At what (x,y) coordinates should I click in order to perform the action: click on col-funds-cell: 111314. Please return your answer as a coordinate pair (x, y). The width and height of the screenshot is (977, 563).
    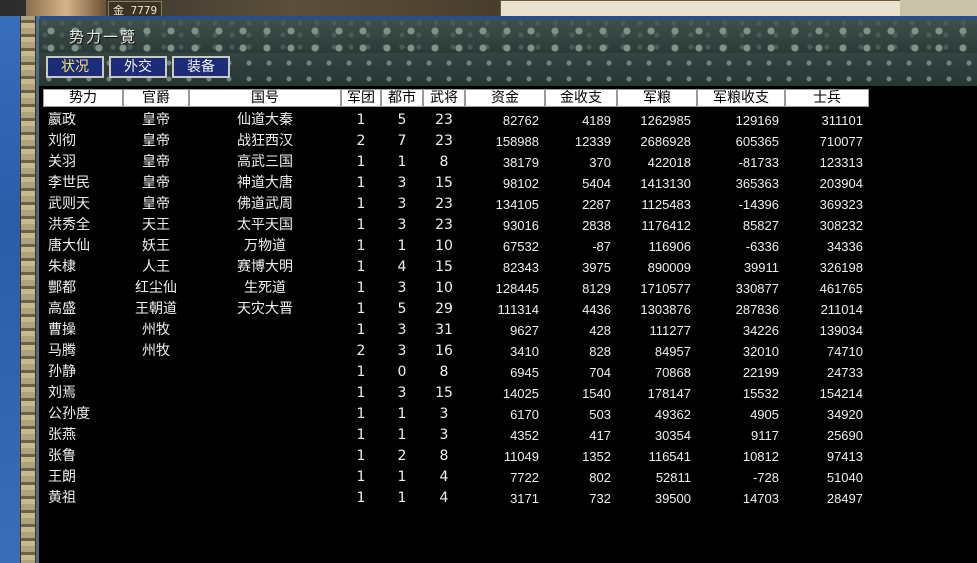
    Looking at the image, I should click on (518, 309).